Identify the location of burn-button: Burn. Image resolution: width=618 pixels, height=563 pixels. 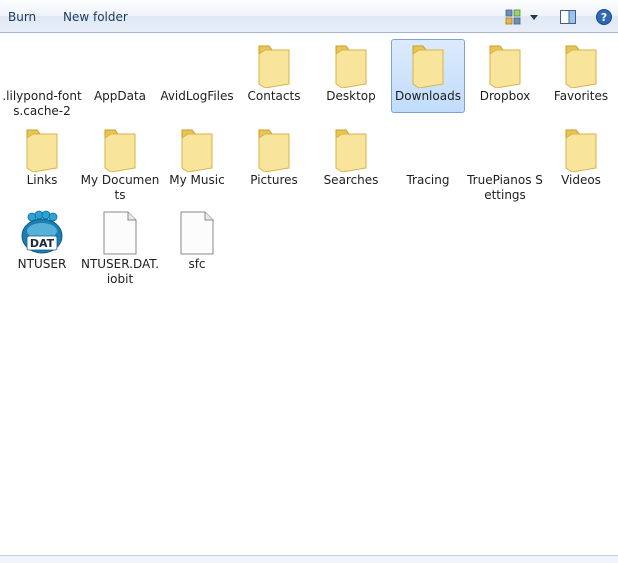
(22, 17).